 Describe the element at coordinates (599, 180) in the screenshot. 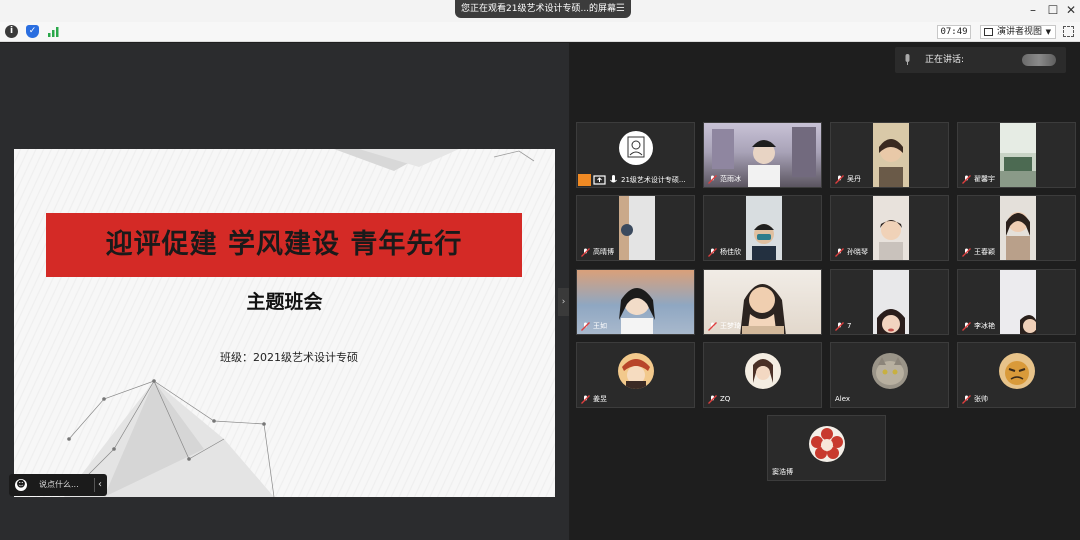

I see `screen-share-icon` at that location.